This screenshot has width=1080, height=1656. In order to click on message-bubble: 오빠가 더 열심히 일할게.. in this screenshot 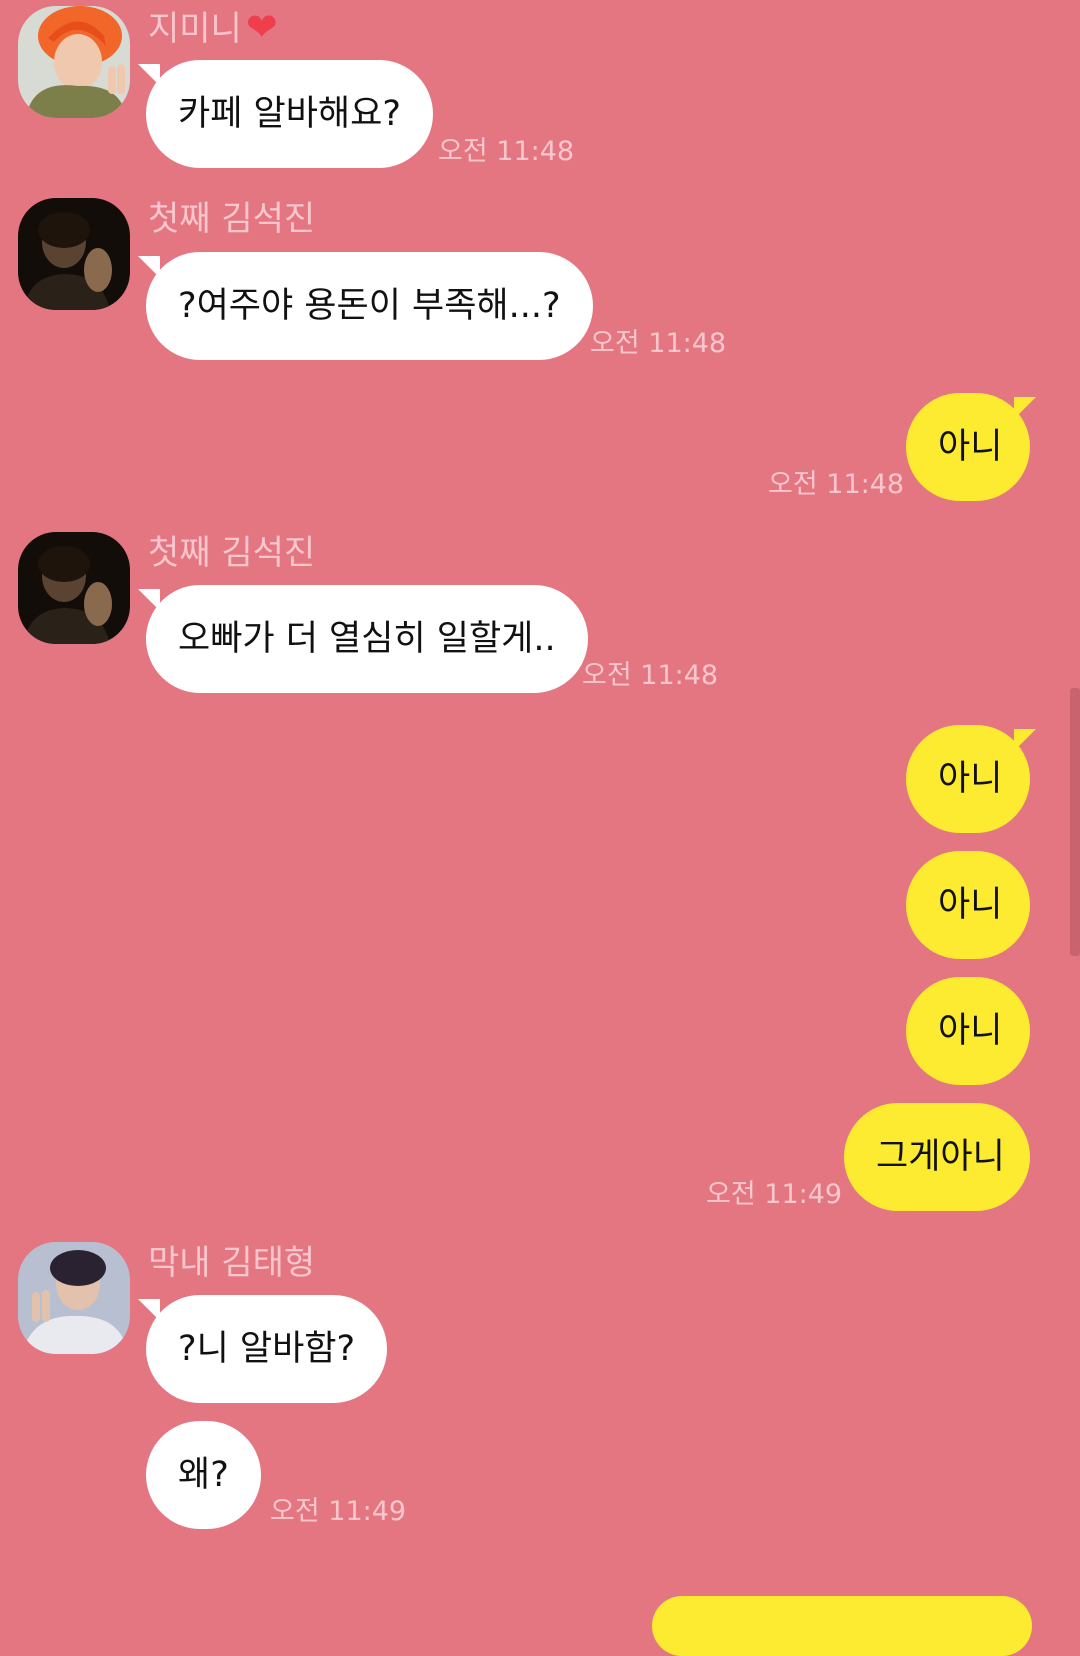, I will do `click(367, 639)`.